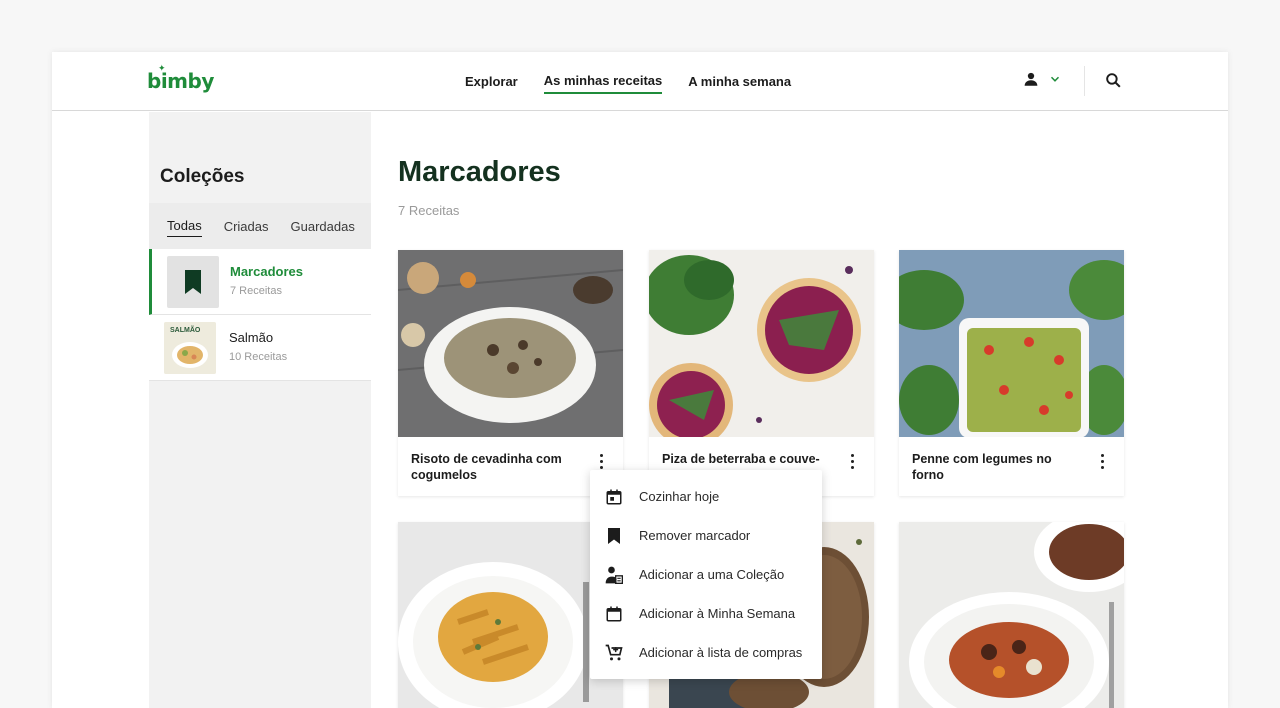 Image resolution: width=1280 pixels, height=708 pixels. I want to click on recipe-title: Piza de beterraba e couve-, so click(747, 459).